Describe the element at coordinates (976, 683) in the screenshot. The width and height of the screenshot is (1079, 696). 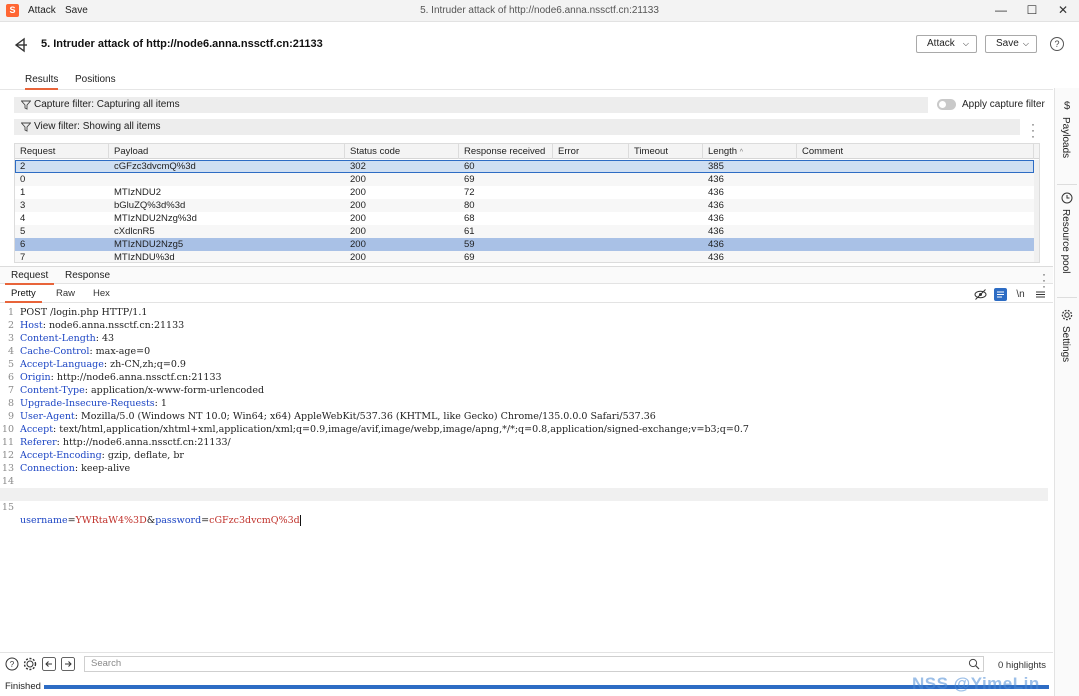
I see `watermark: NSS @YimeLin` at that location.